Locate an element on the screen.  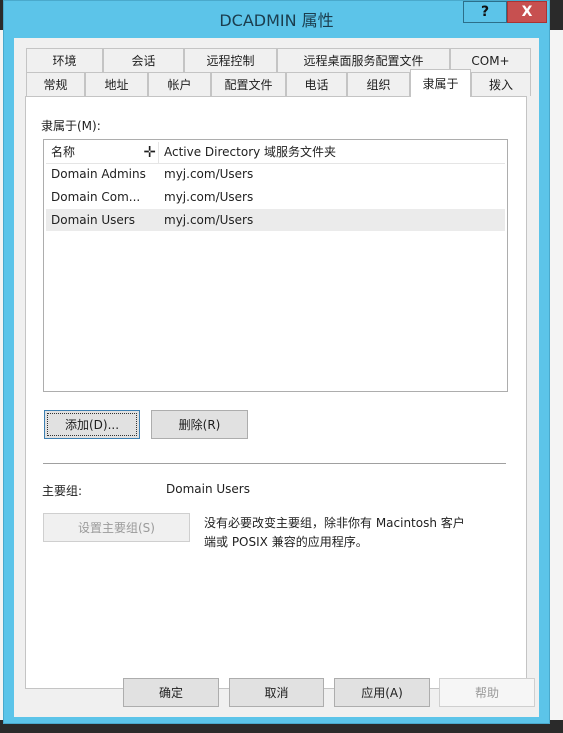
group-name: Domain Admins is located at coordinates (98, 174).